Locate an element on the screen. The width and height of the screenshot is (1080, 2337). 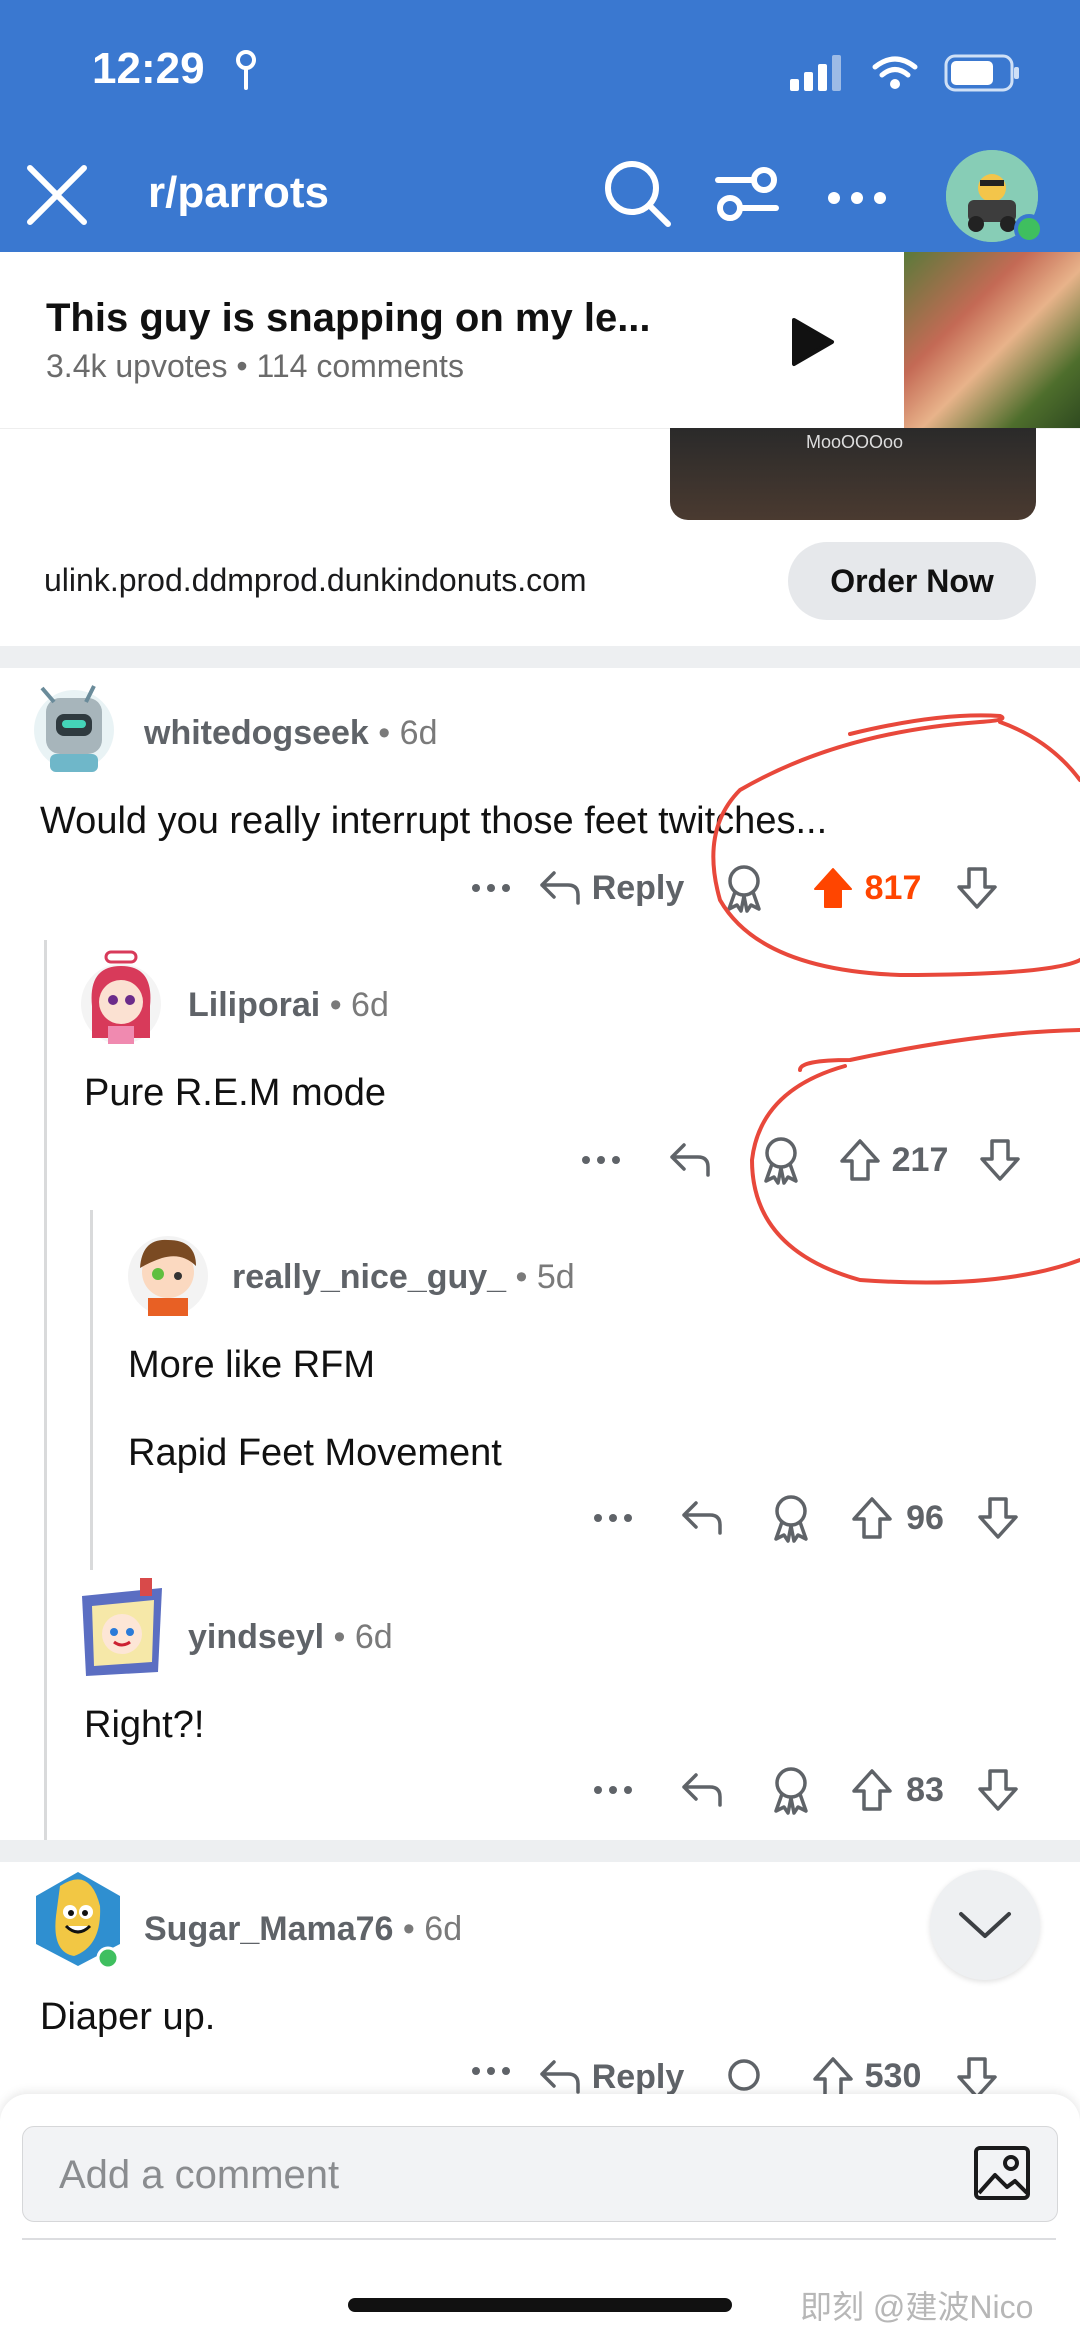
comment-actions: 96 is located at coordinates (802, 1518).